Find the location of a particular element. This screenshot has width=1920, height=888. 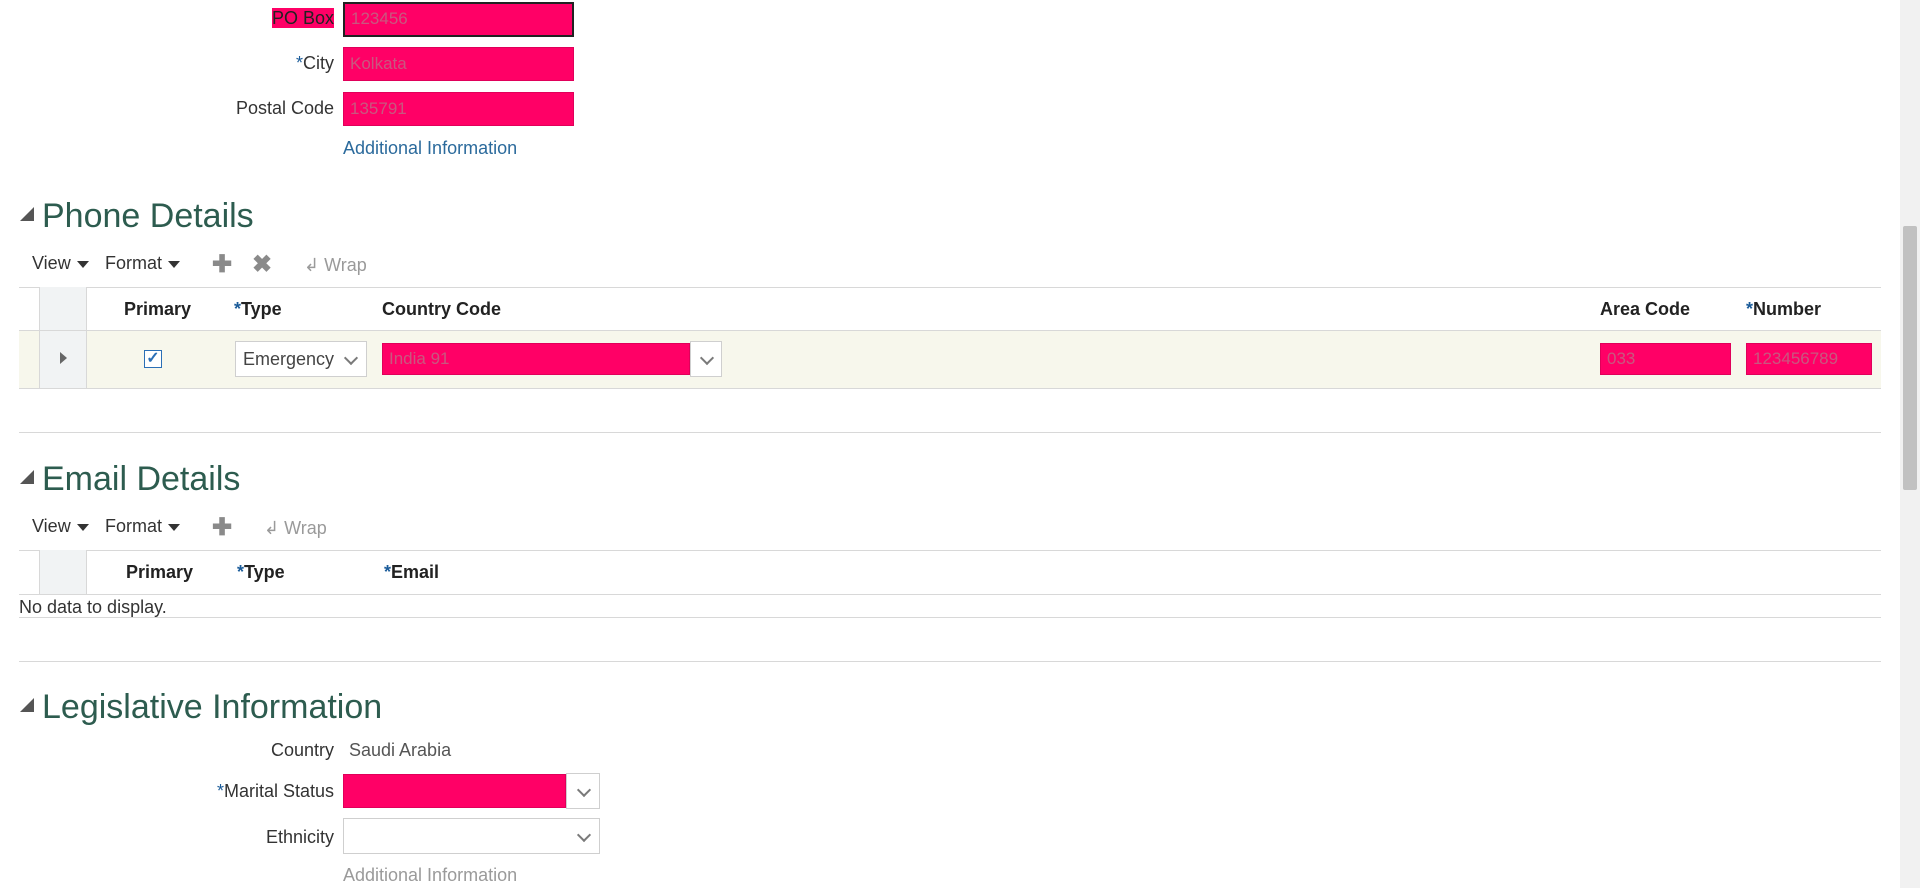

email-wrap-button: ↲ Wrap is located at coordinates (295, 528).